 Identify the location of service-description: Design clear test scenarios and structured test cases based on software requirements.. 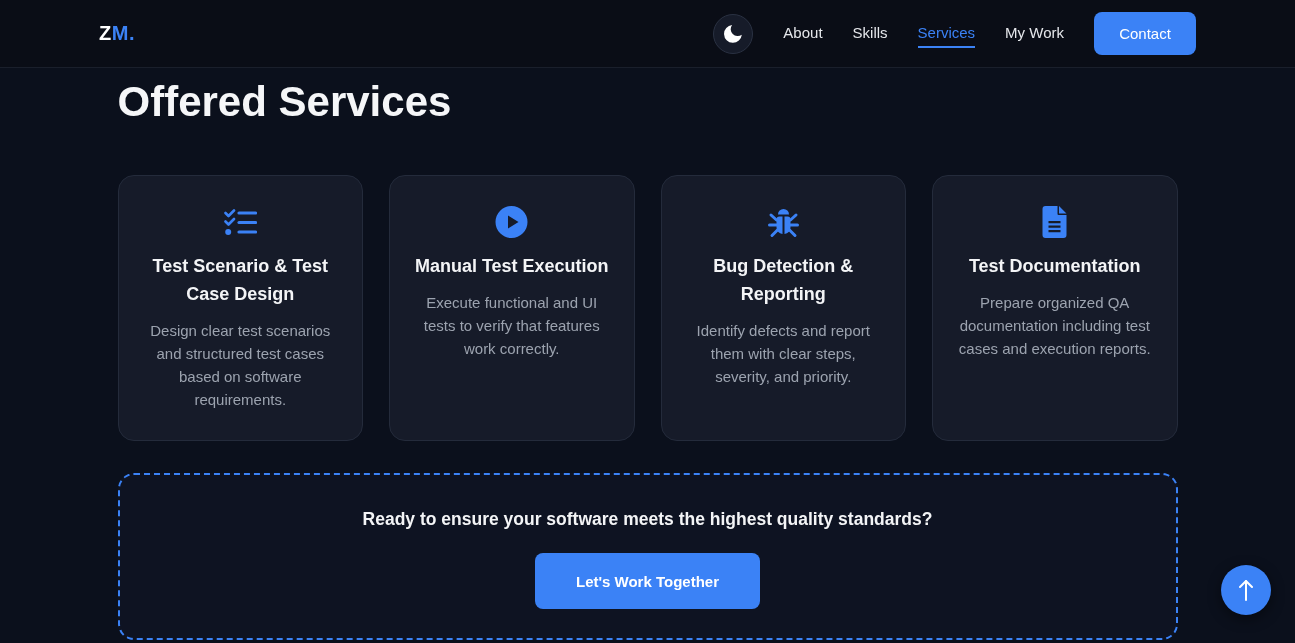
(240, 365).